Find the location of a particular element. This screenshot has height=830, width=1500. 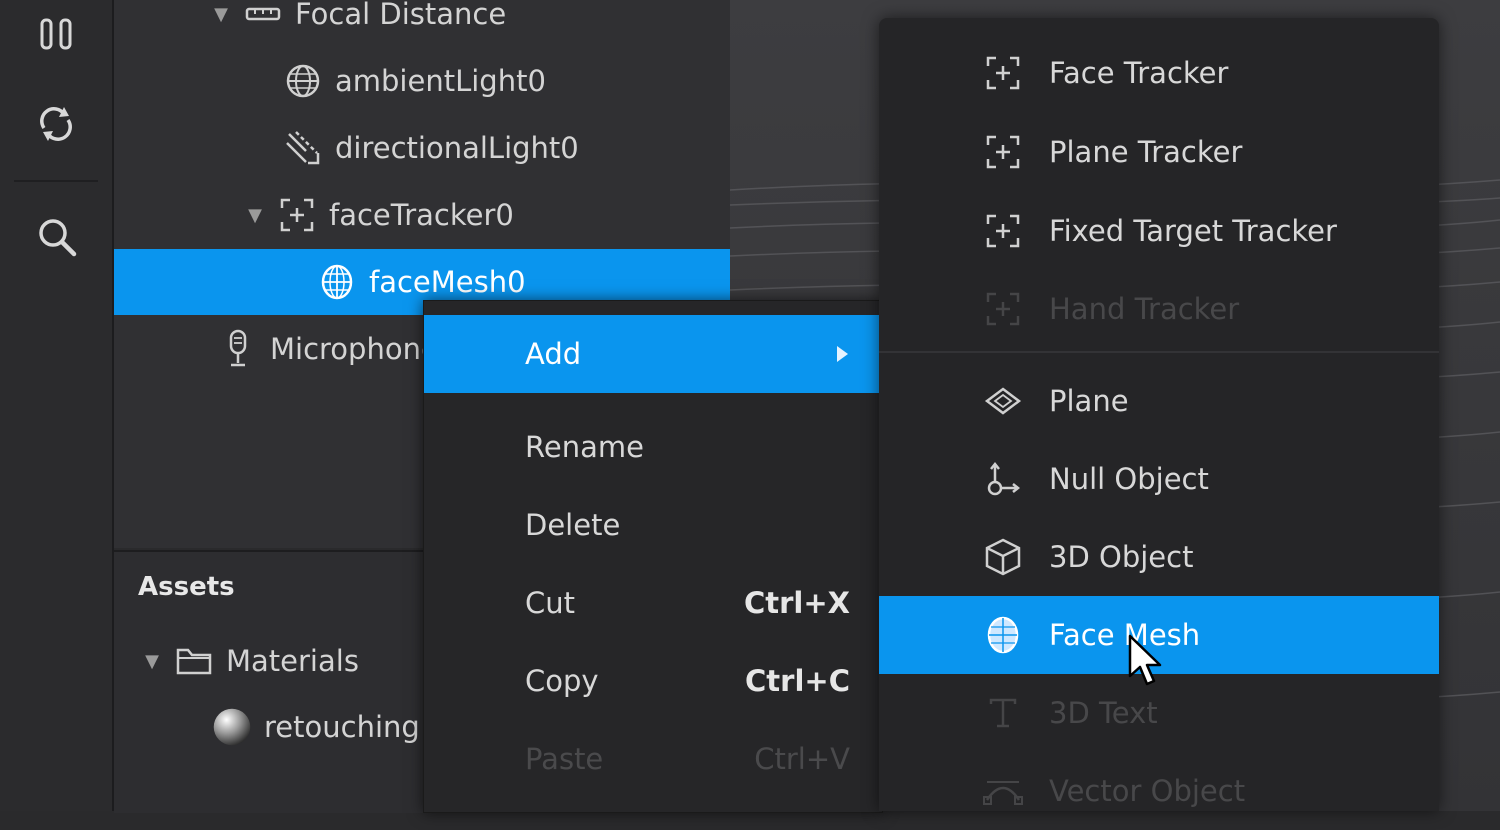

plane-icon is located at coordinates (1003, 401).